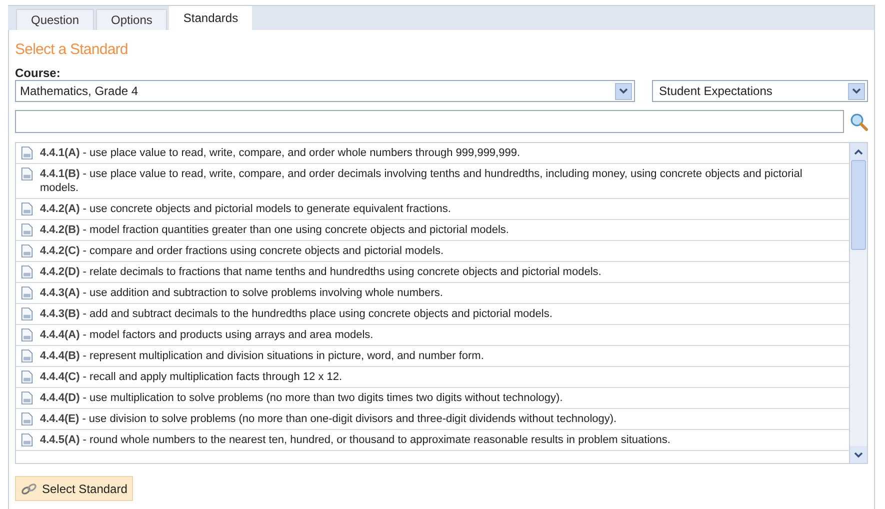 The height and width of the screenshot is (509, 885). I want to click on course-value: Mathematics, Grade 4, so click(79, 91).